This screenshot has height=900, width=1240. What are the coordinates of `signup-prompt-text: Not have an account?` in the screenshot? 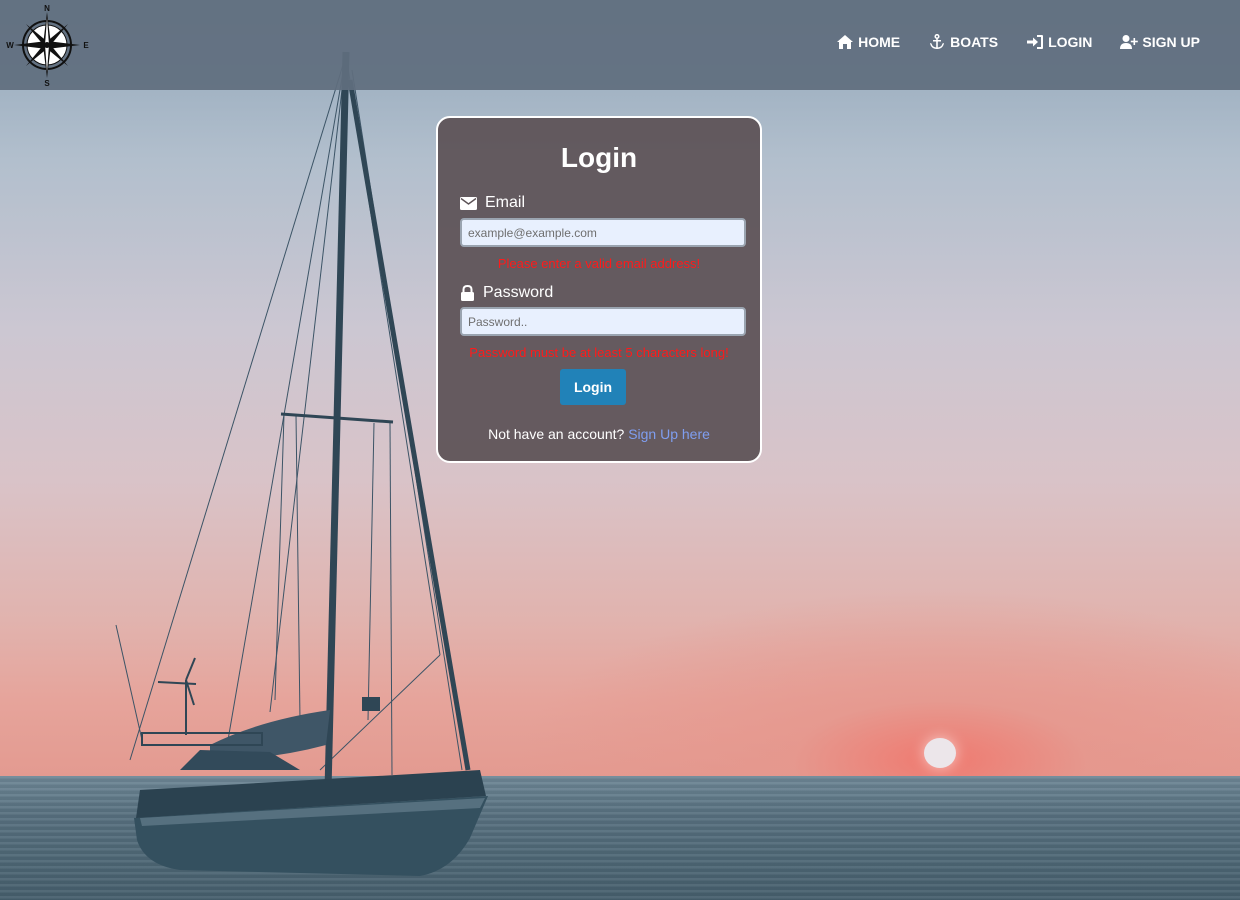 It's located at (556, 434).